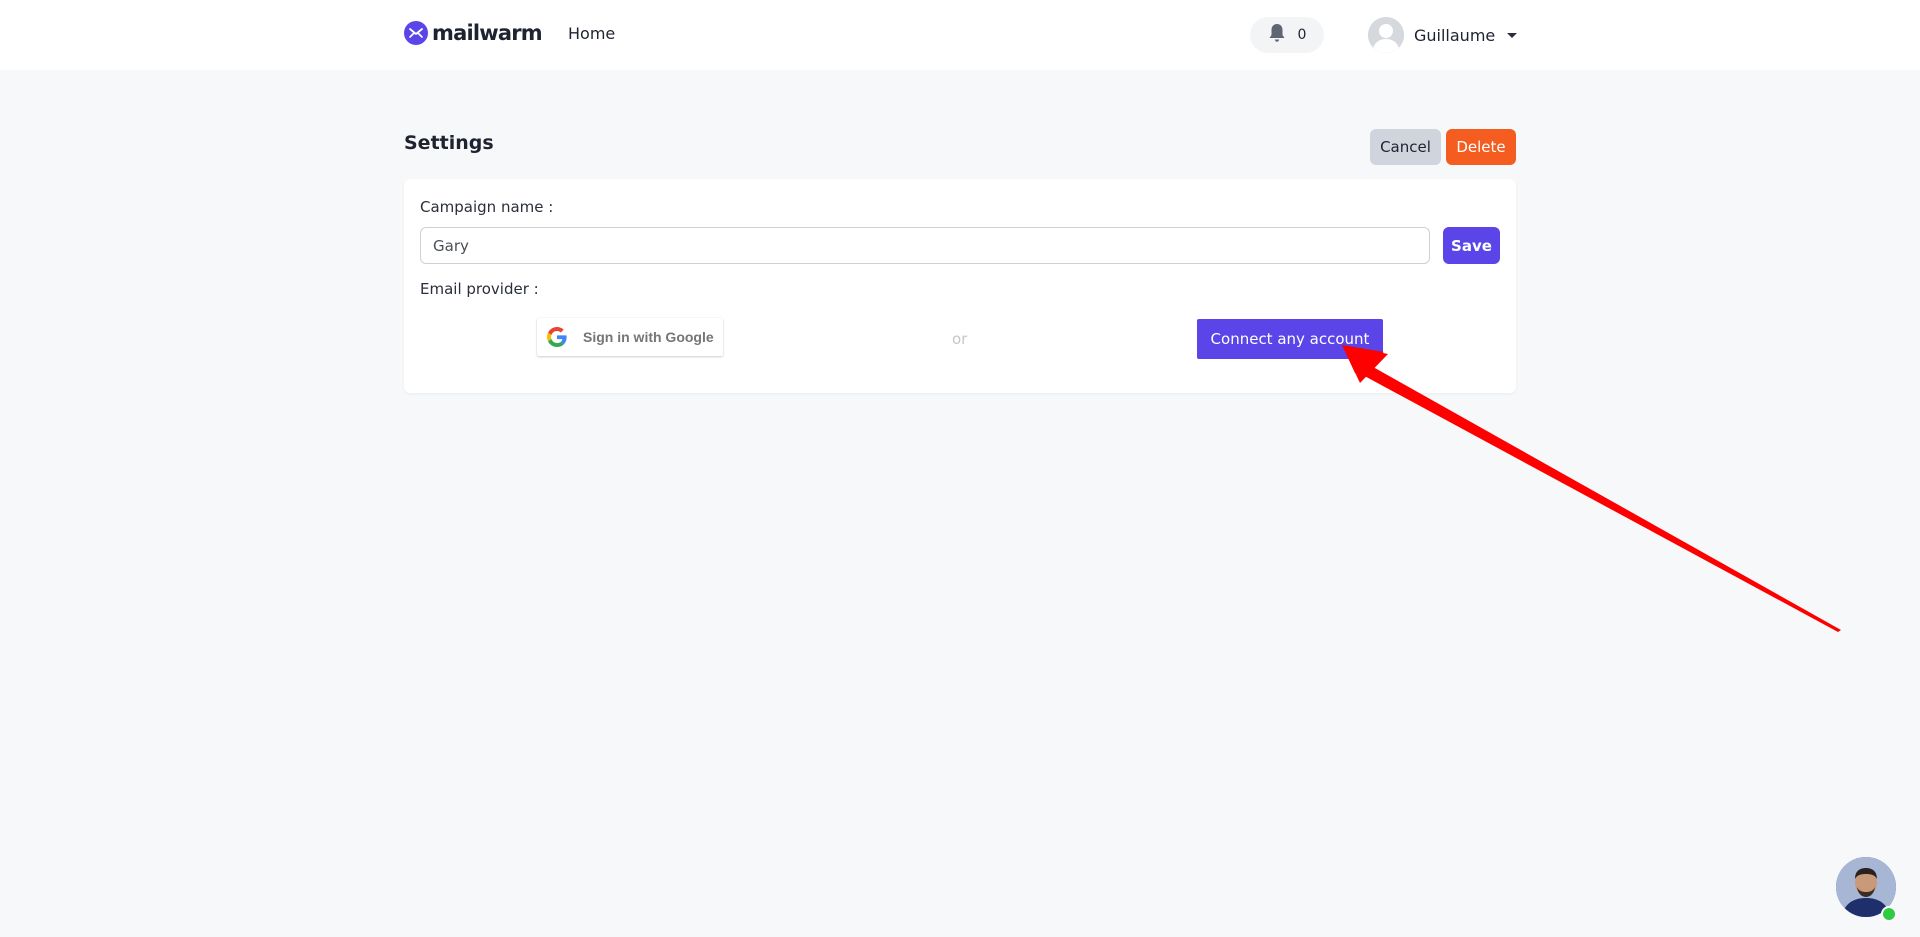 The image size is (1920, 937). What do you see at coordinates (1302, 35) in the screenshot?
I see `notification-count: 0` at bounding box center [1302, 35].